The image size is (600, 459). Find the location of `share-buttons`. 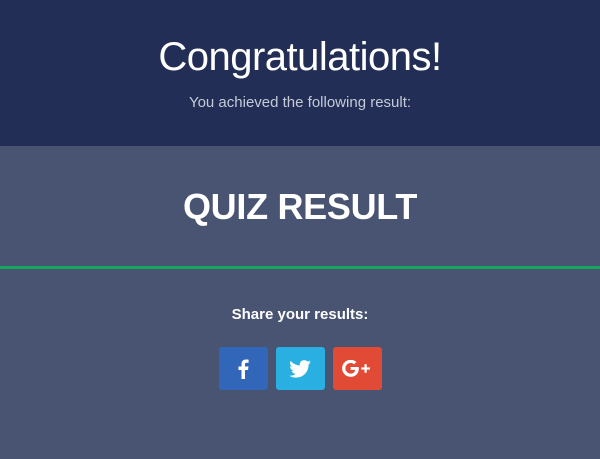

share-buttons is located at coordinates (300, 368).